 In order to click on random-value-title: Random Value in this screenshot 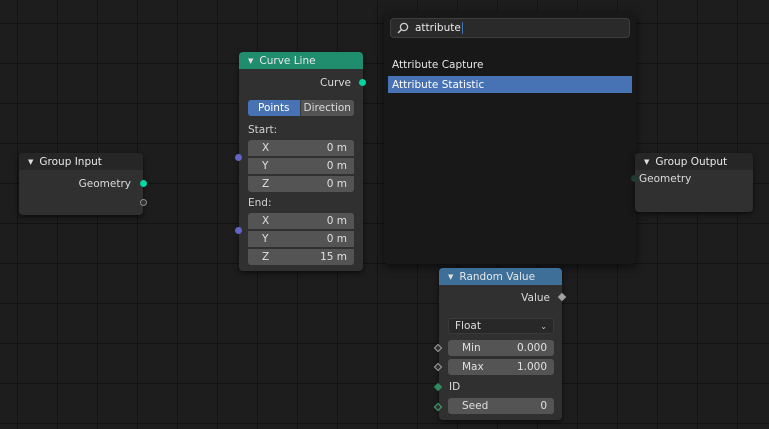, I will do `click(497, 276)`.